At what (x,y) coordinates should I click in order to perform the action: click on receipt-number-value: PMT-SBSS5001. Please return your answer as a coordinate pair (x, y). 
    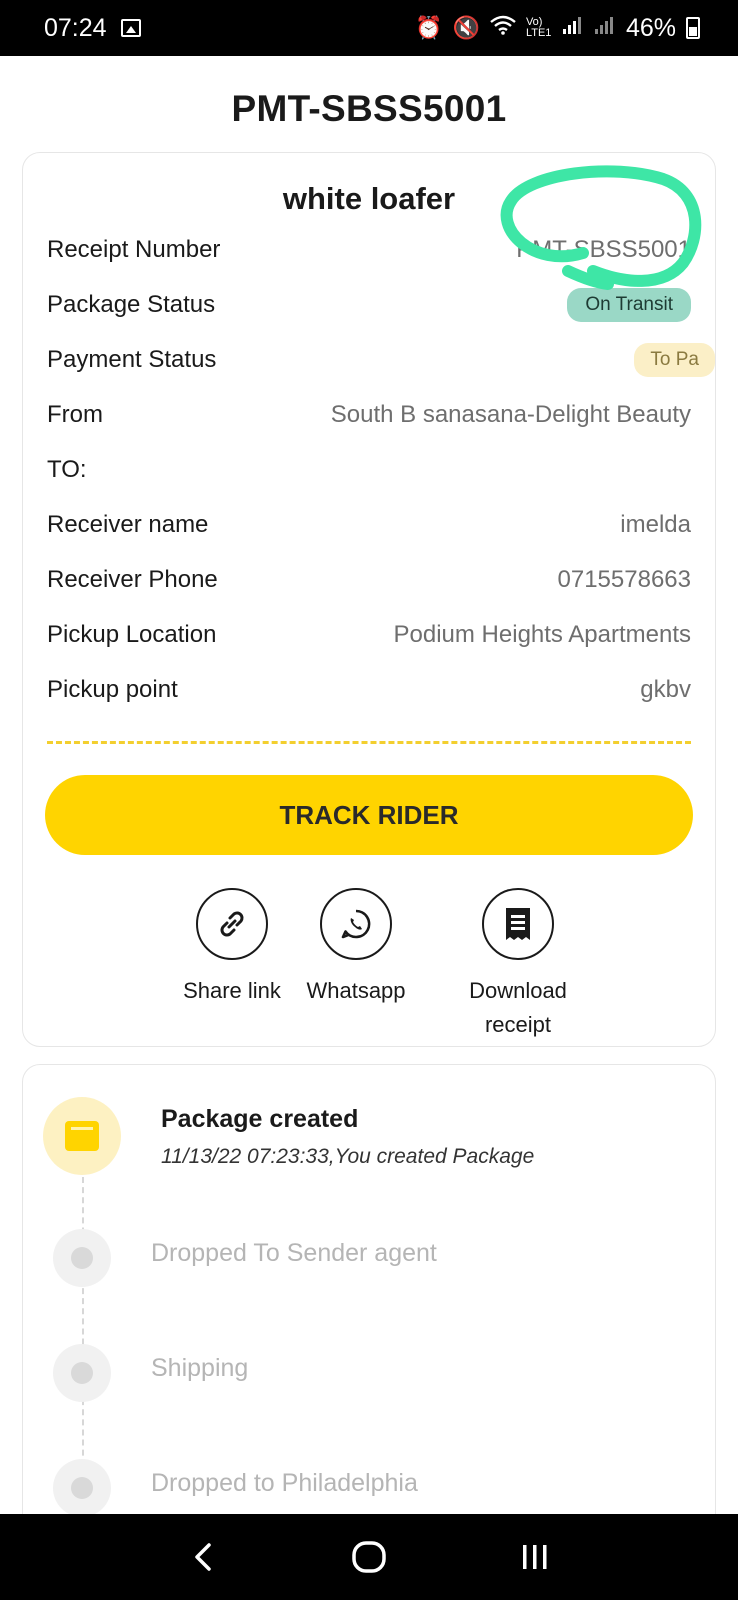
    Looking at the image, I should click on (603, 249).